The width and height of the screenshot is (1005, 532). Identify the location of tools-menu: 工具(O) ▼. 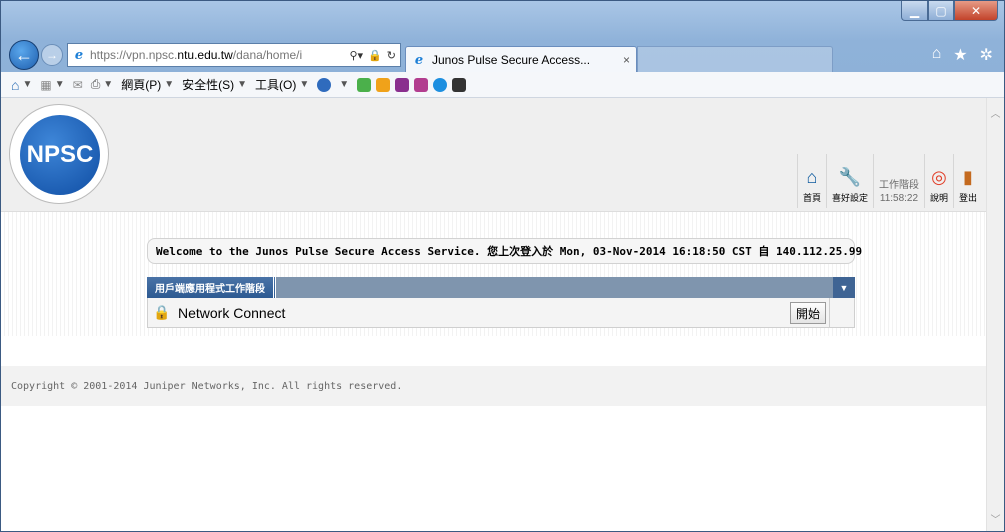
(282, 84).